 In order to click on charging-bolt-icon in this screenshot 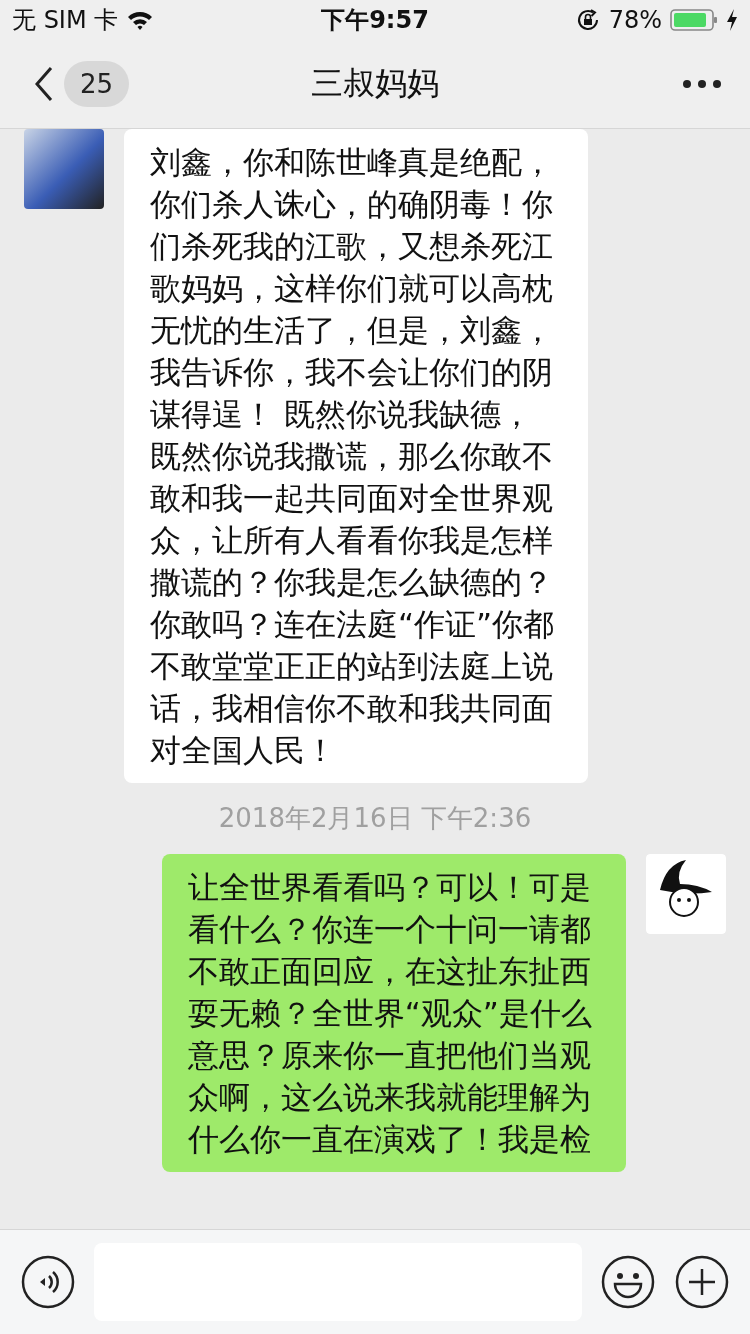, I will do `click(732, 20)`.